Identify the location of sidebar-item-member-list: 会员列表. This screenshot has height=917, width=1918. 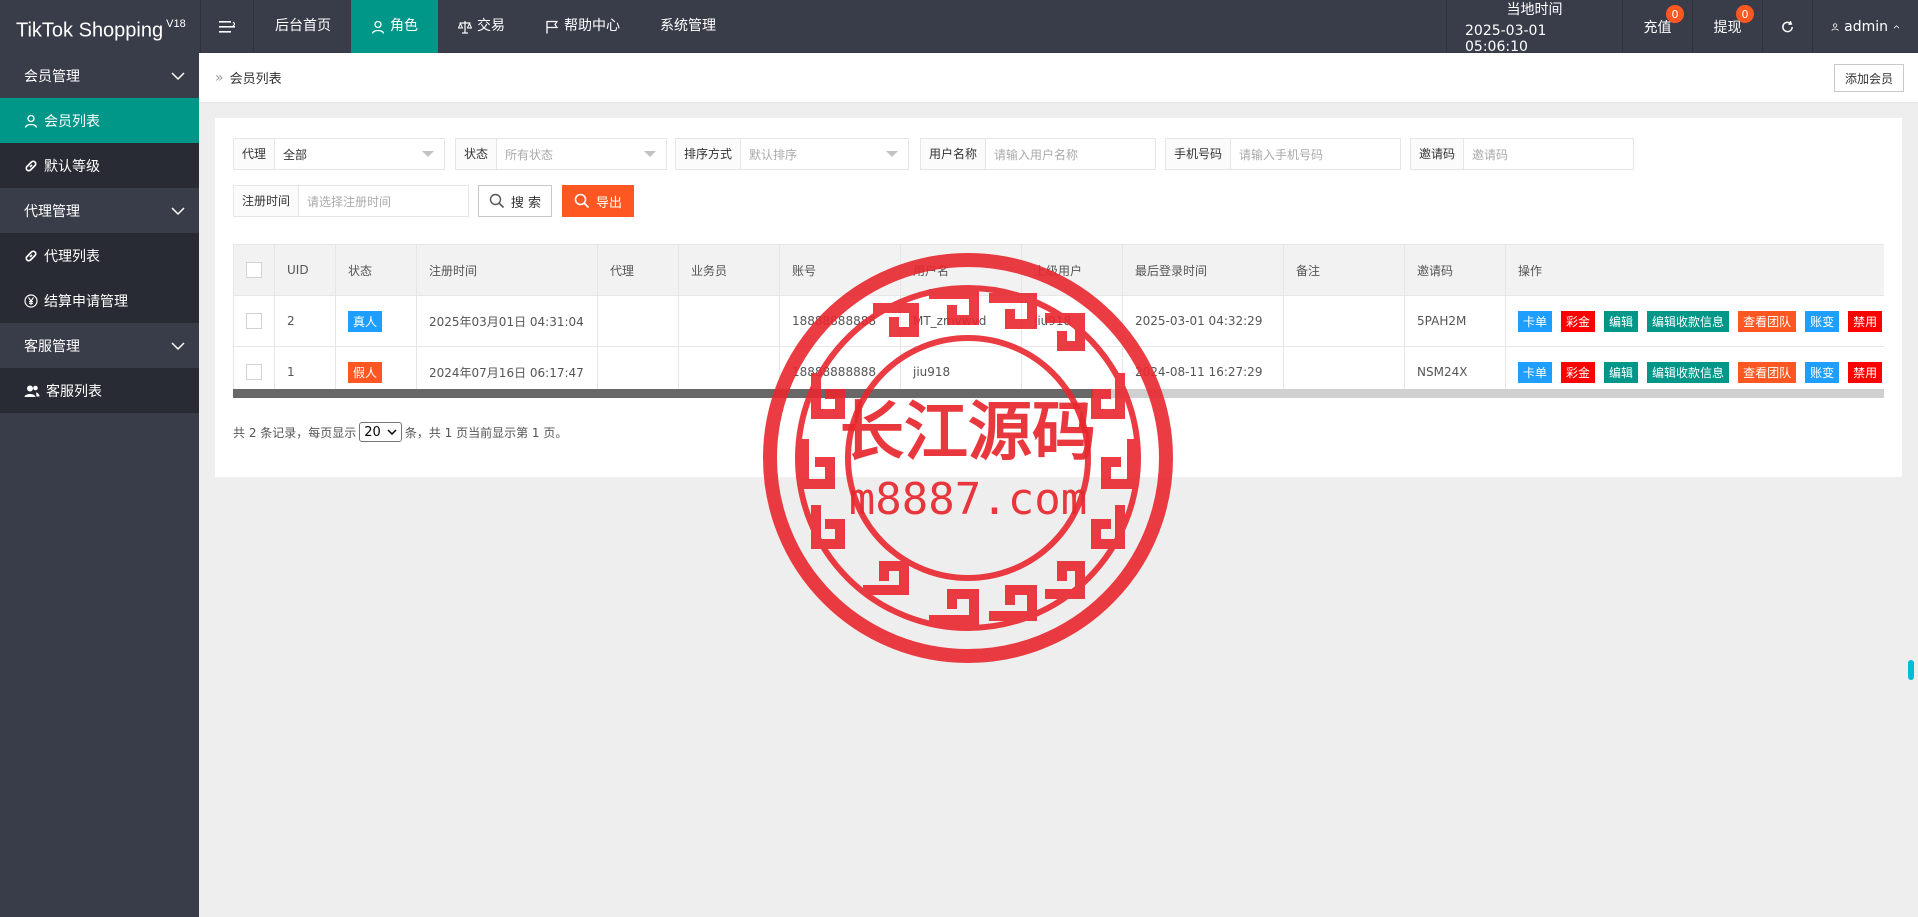
(99, 120).